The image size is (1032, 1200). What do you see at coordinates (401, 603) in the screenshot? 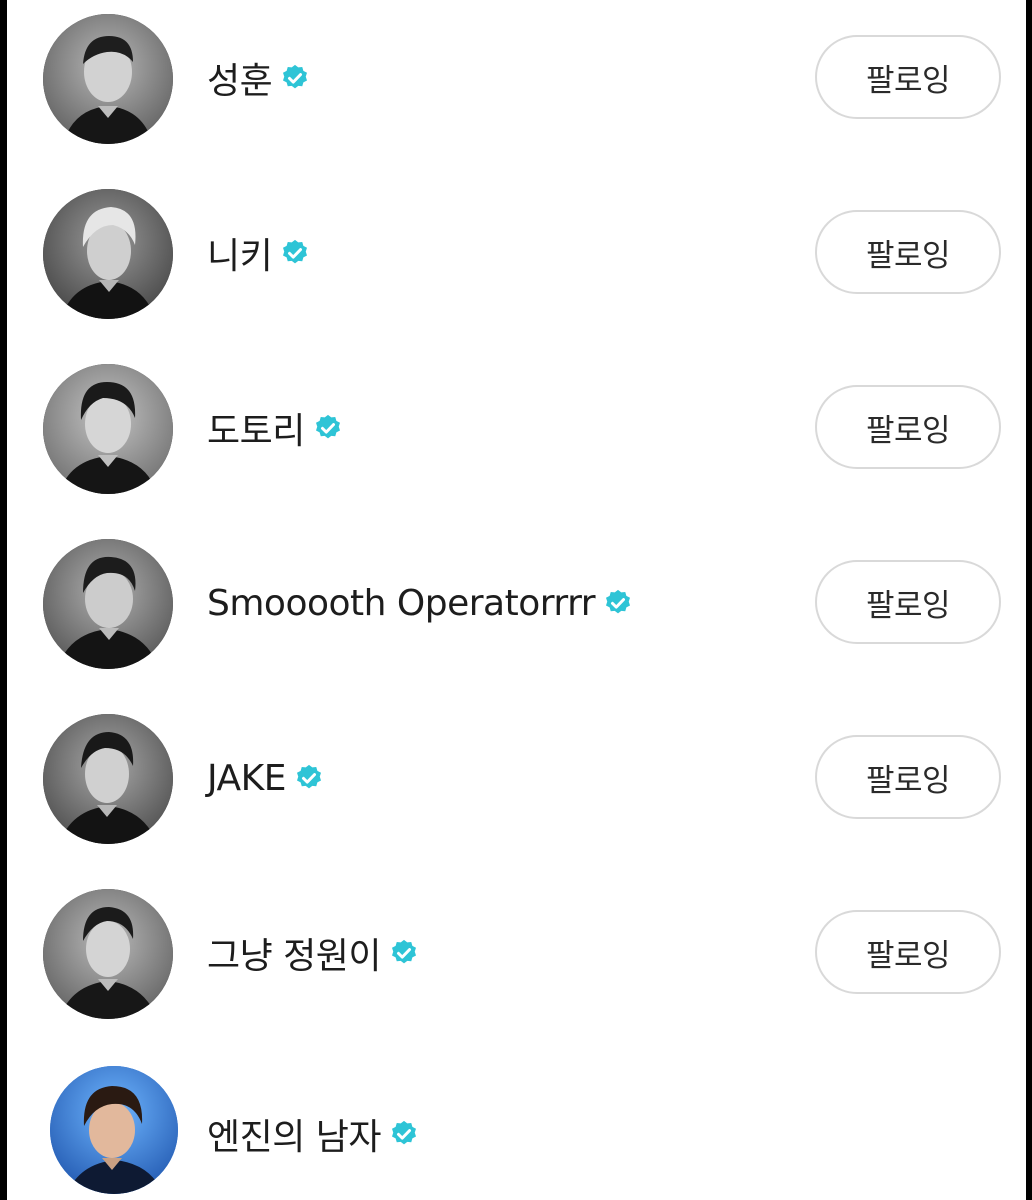
I see `username: Smooooth Operatorrrr` at bounding box center [401, 603].